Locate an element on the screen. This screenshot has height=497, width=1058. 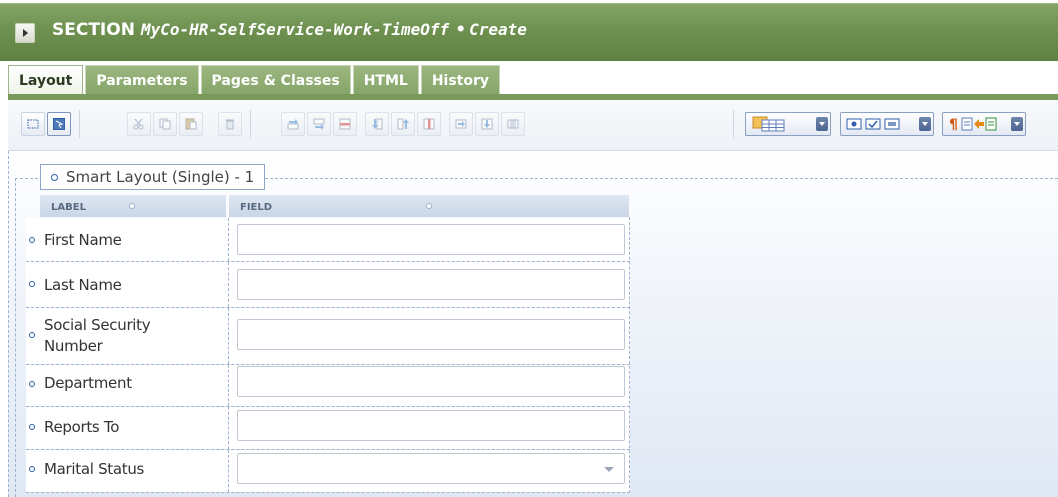
expand-toggle-button is located at coordinates (25, 33).